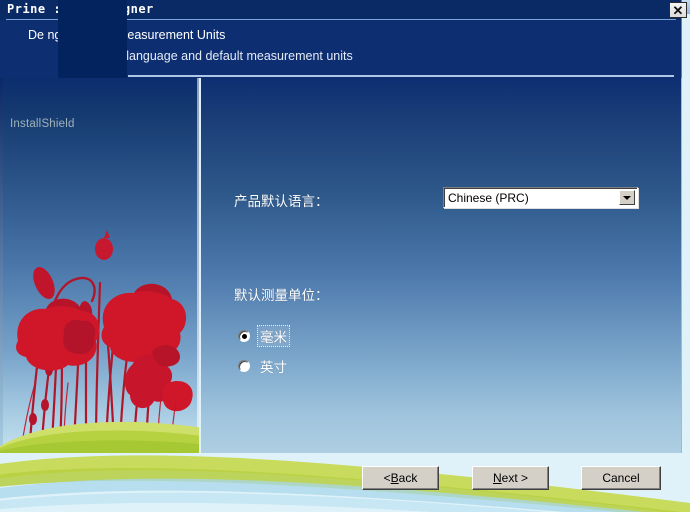  Describe the element at coordinates (281, 201) in the screenshot. I see `default-language-label: 产品默认语言：` at that location.